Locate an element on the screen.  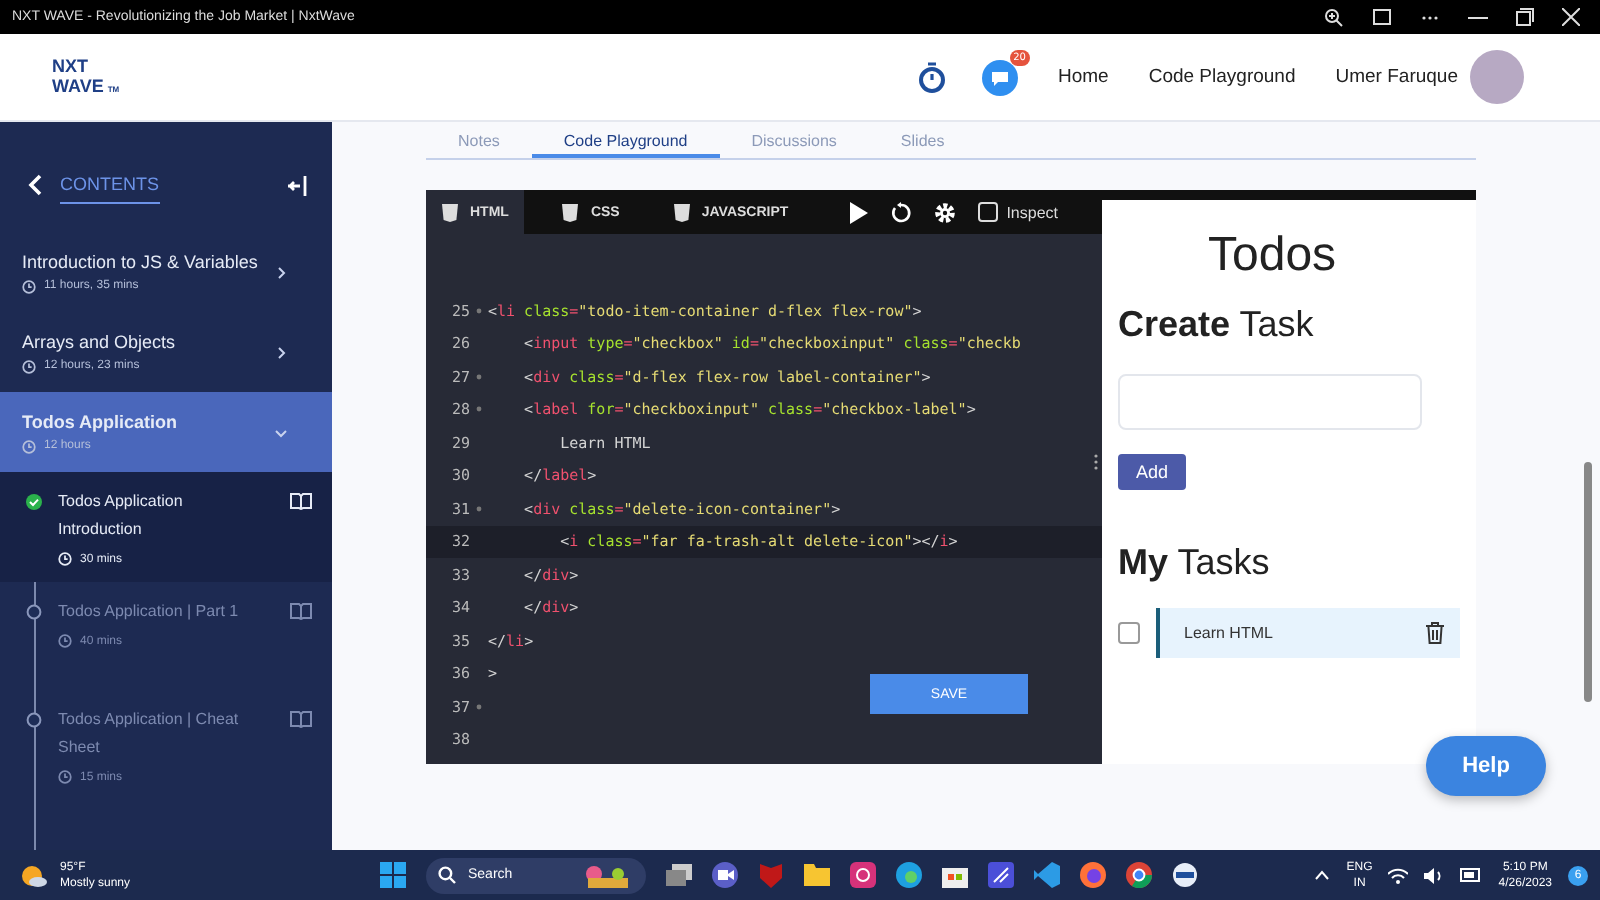
reset-icon is located at coordinates (901, 212).